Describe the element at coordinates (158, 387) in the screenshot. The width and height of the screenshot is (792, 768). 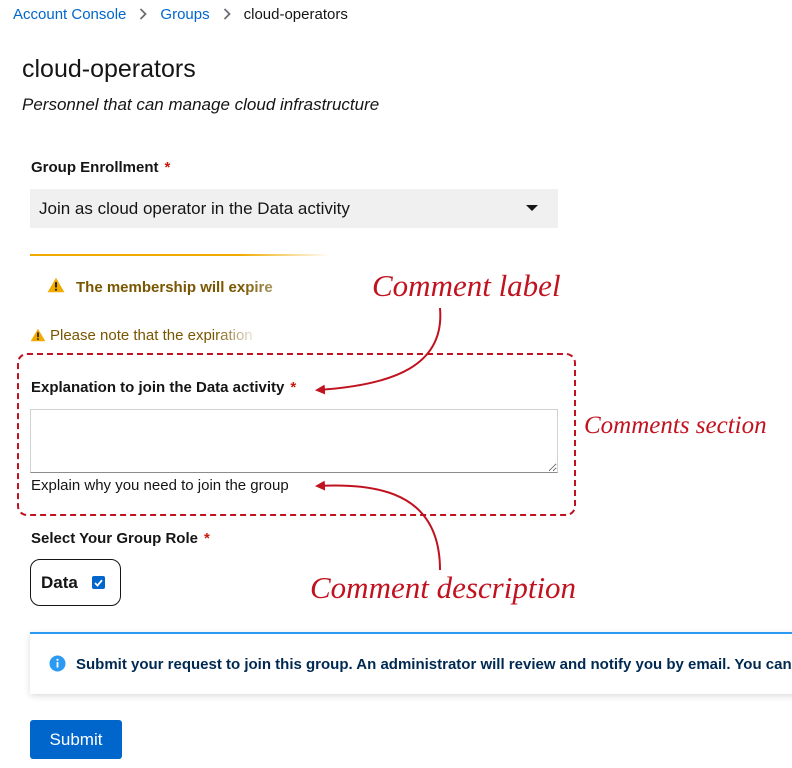
I see `comment-label-text: Explanation to join the Data activity` at that location.